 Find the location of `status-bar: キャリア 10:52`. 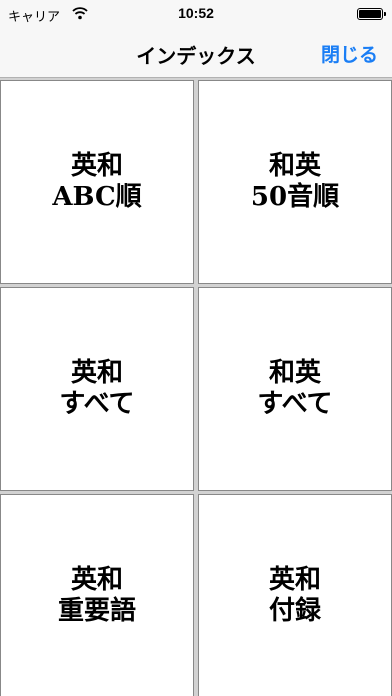

status-bar: キャリア 10:52 is located at coordinates (196, 14).